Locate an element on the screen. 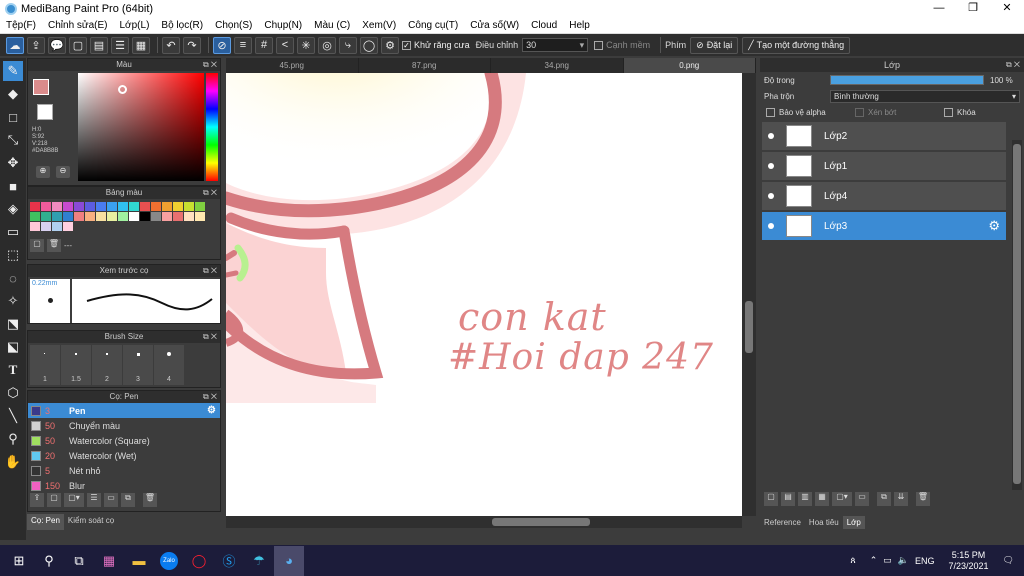 The width and height of the screenshot is (1024, 576). zalo-icon: Zalo is located at coordinates (169, 561).